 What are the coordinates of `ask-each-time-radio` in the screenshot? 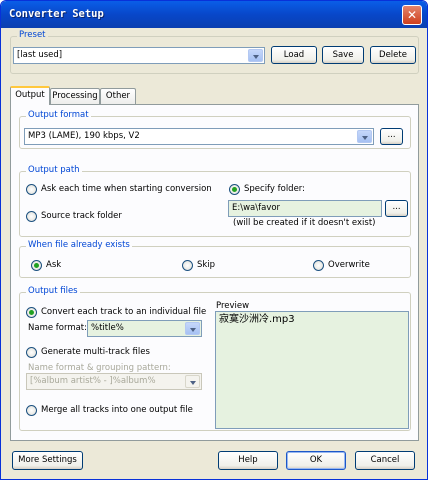 It's located at (31, 189).